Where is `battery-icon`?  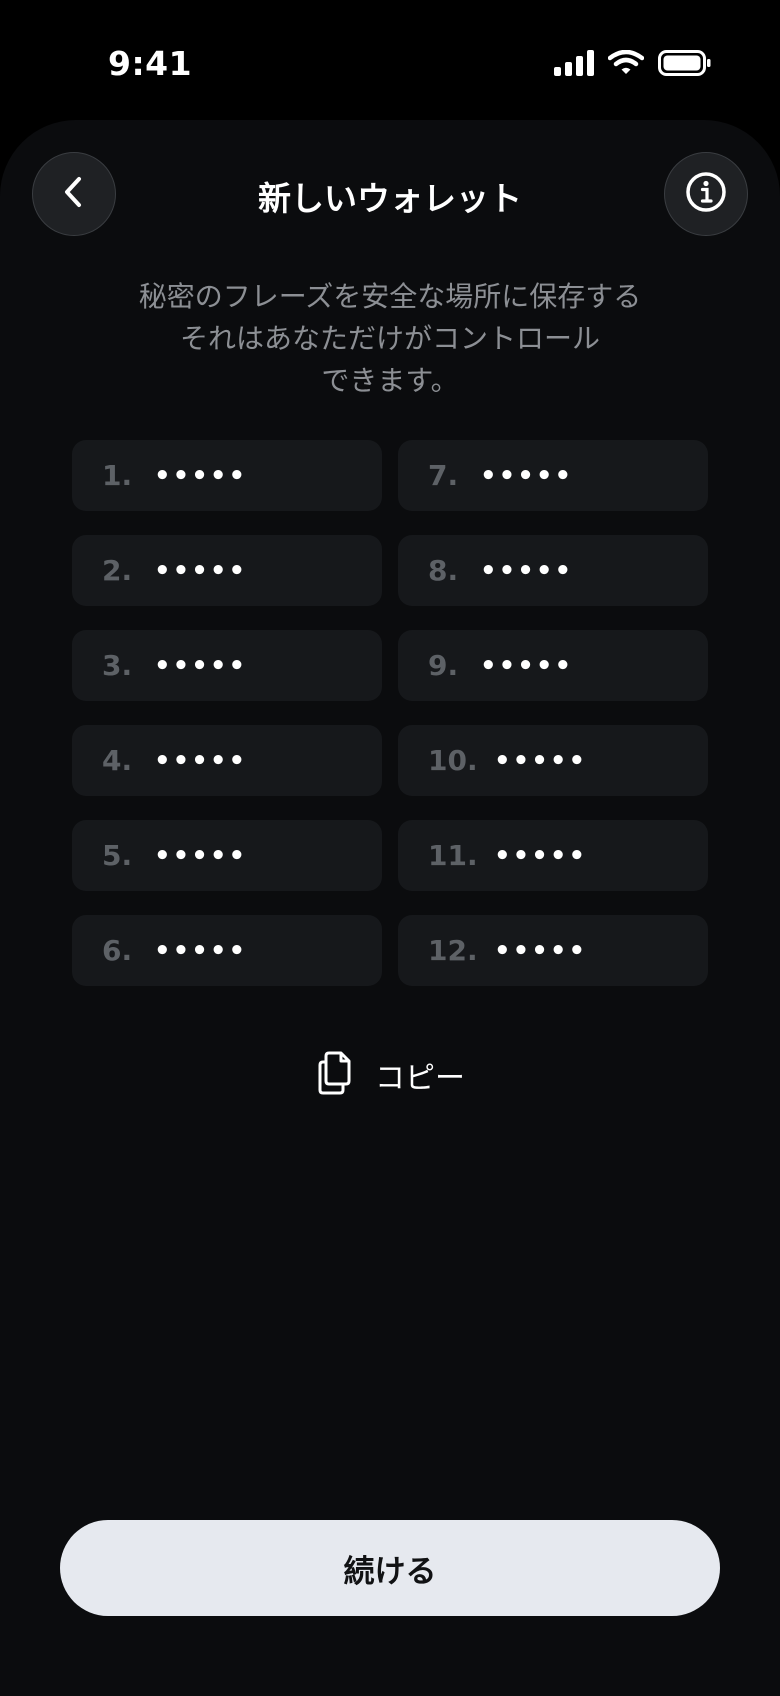 battery-icon is located at coordinates (685, 65).